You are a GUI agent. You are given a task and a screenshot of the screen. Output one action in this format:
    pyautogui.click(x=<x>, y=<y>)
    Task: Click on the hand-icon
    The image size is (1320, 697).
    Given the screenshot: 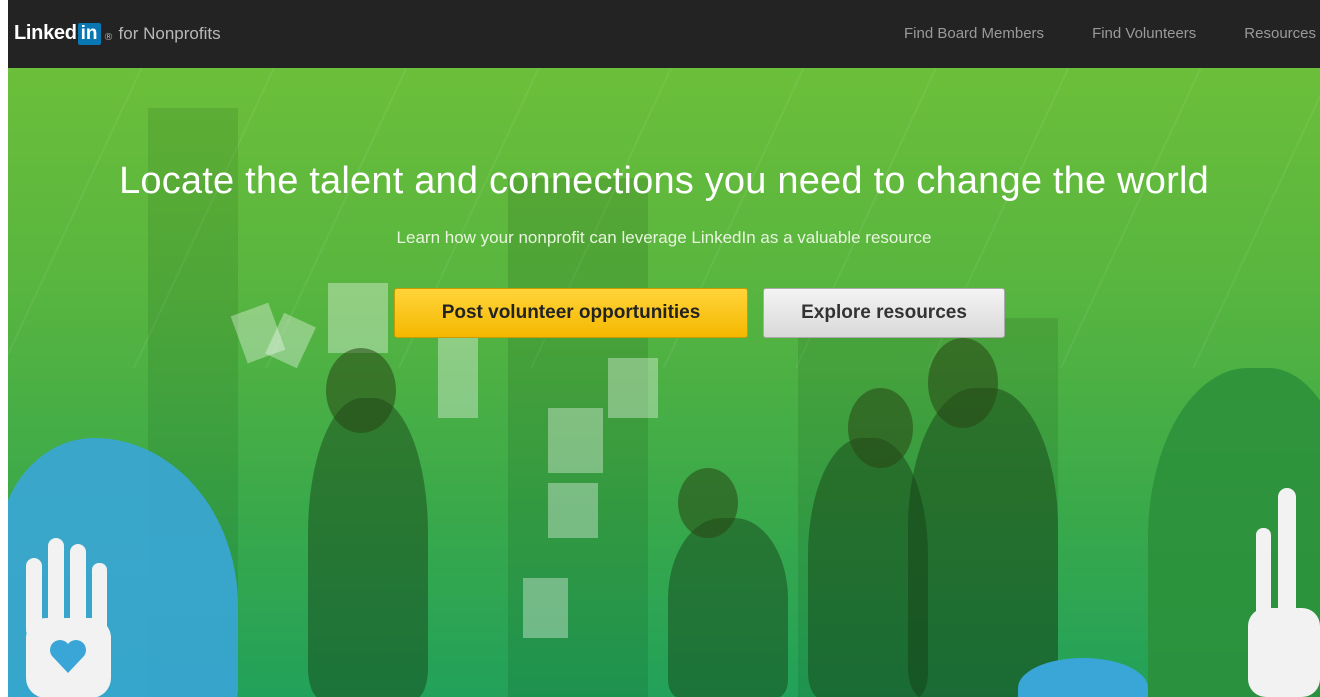 What is the action you would take?
    pyautogui.click(x=1284, y=592)
    